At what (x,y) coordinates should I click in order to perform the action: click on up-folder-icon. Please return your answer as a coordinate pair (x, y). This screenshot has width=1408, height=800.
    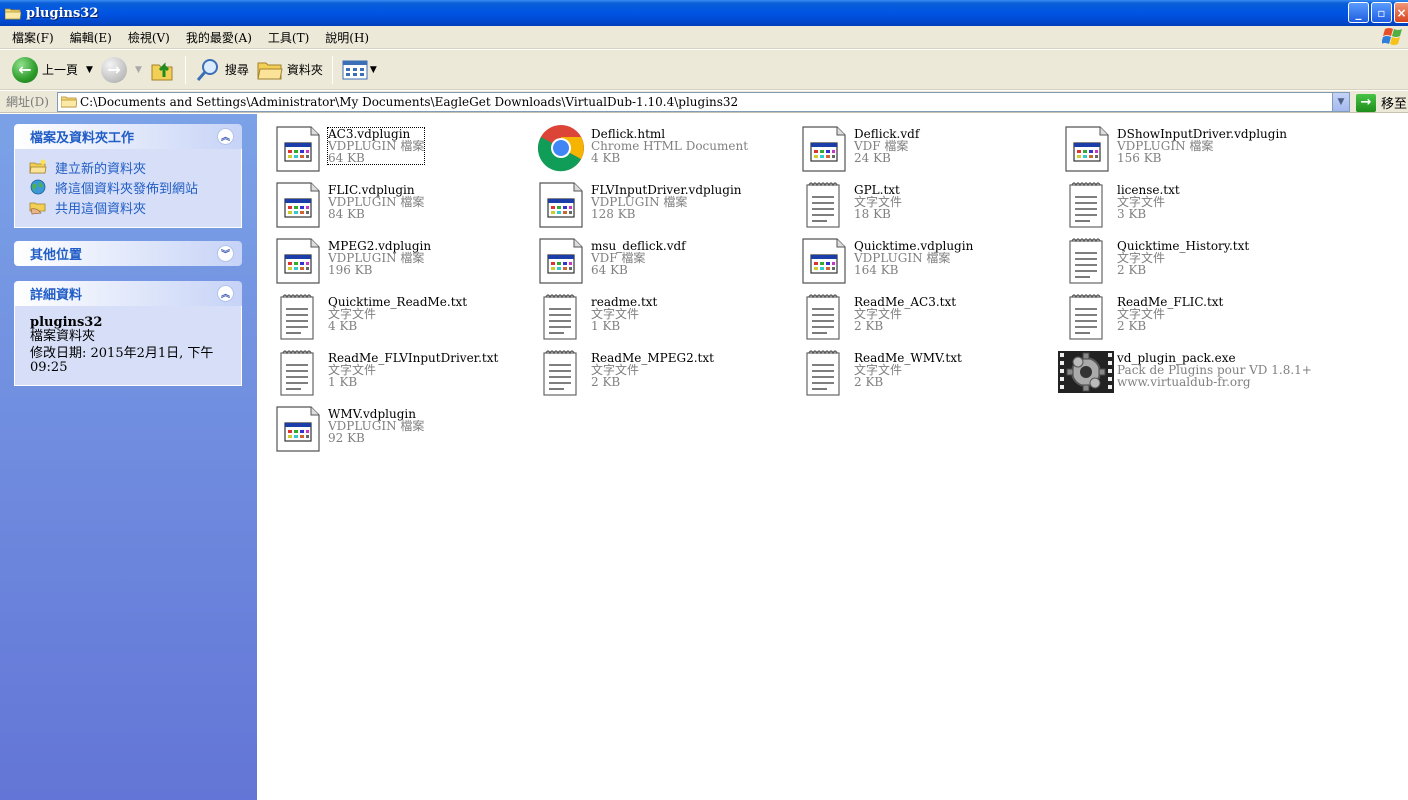
    Looking at the image, I should click on (162, 70).